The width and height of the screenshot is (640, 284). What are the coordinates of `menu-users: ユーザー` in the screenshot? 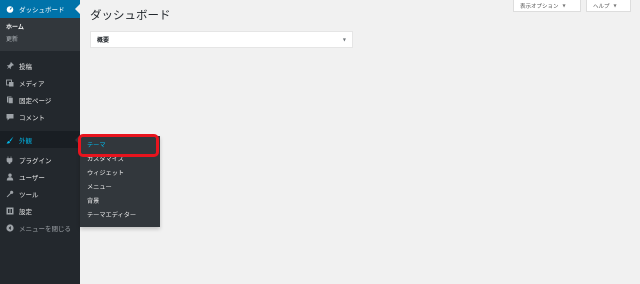 It's located at (40, 176).